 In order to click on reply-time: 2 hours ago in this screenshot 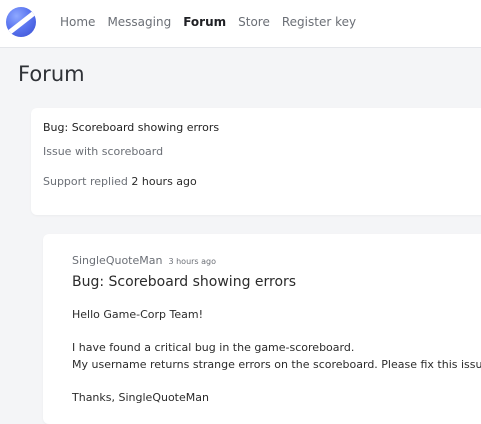, I will do `click(164, 181)`.